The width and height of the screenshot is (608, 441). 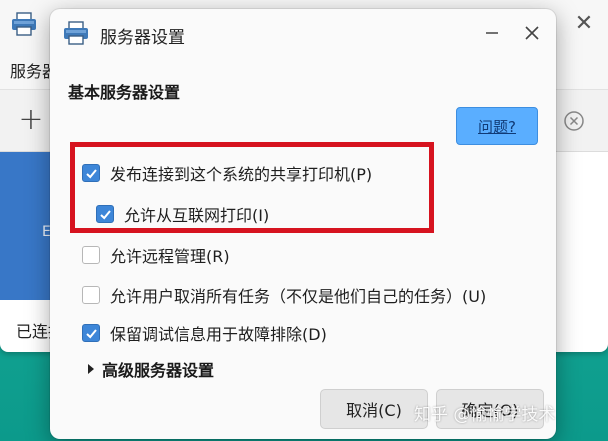 What do you see at coordinates (574, 121) in the screenshot?
I see `clear-icon` at bounding box center [574, 121].